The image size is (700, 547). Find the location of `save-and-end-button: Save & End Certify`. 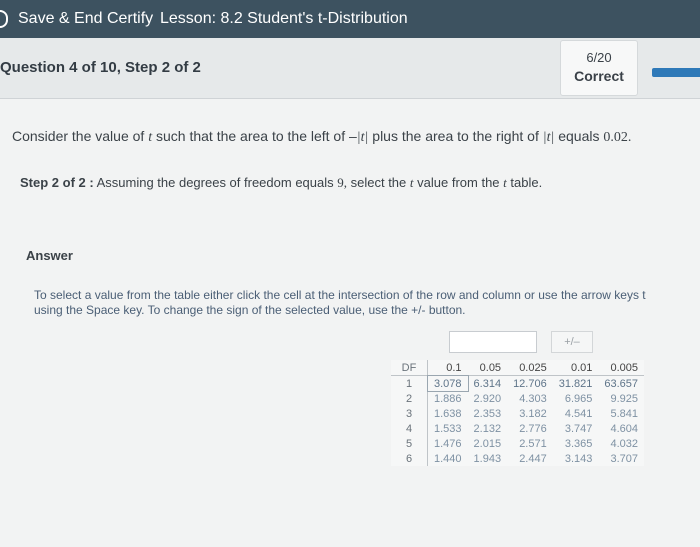

save-and-end-button: Save & End Certify is located at coordinates (76, 19).